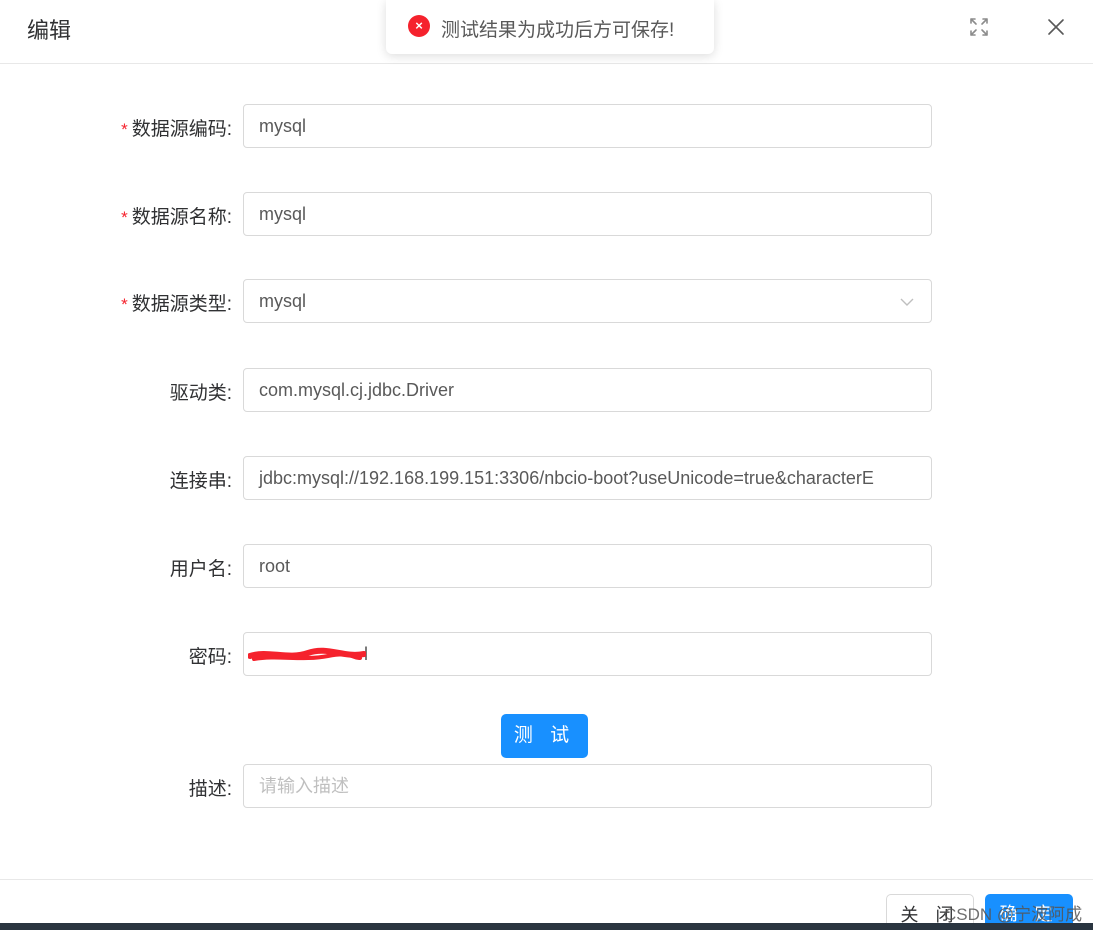 The height and width of the screenshot is (930, 1093). I want to click on watermark: CSDN @宁波阿成, so click(1013, 914).